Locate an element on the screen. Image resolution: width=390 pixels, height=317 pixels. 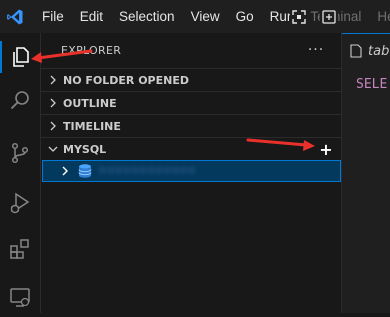
customize-layout-icon is located at coordinates (329, 17).